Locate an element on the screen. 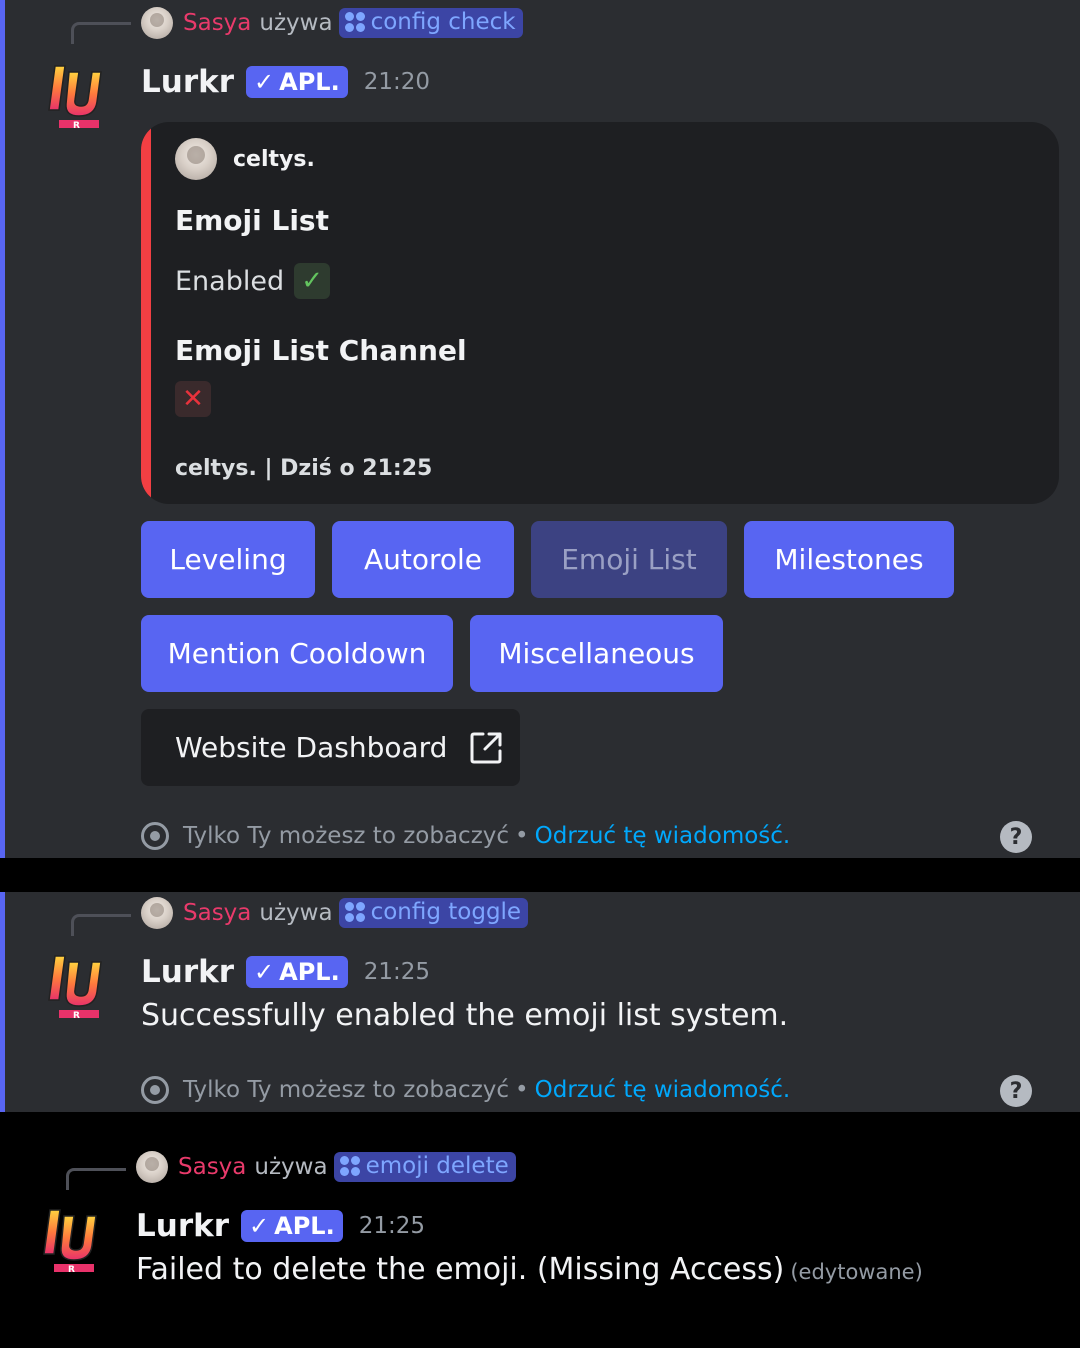 The height and width of the screenshot is (1348, 1080). command-mention: emoji delete is located at coordinates (424, 1167).